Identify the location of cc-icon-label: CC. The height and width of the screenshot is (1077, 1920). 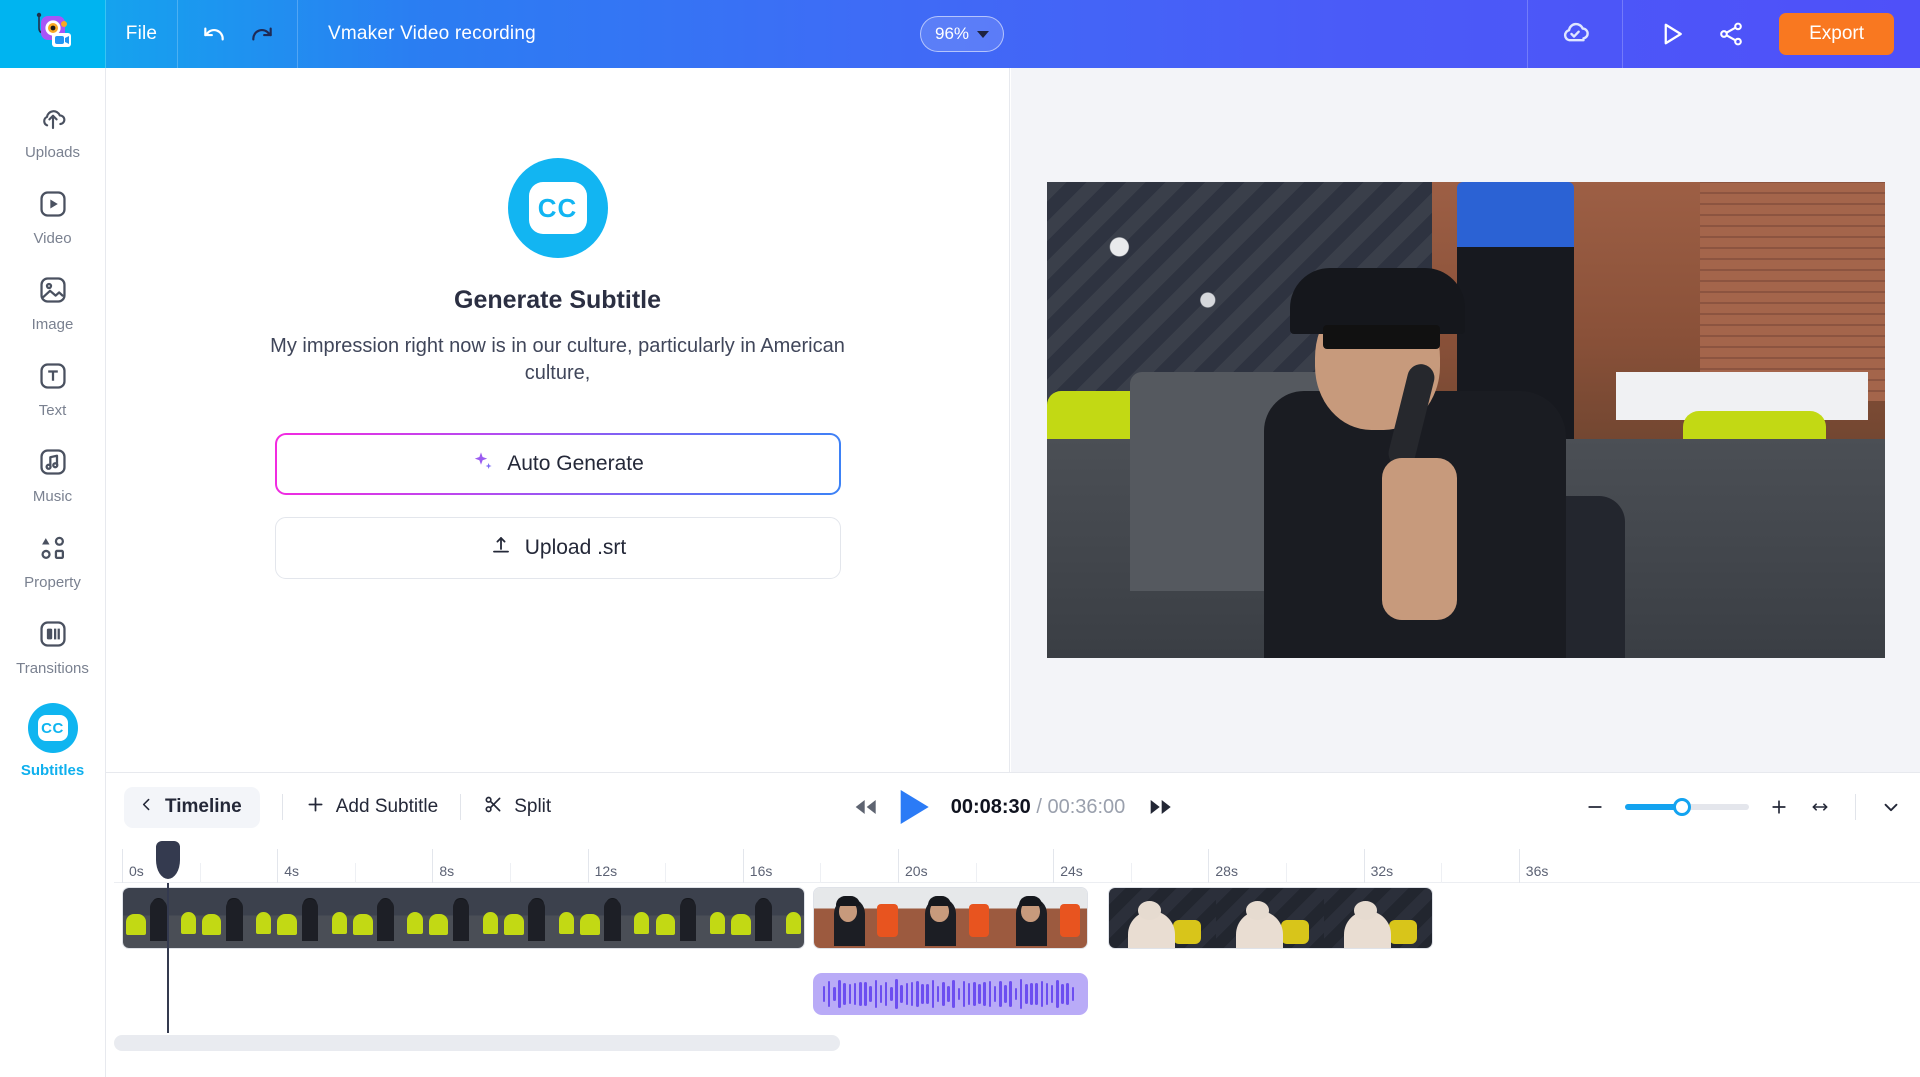
(52, 728).